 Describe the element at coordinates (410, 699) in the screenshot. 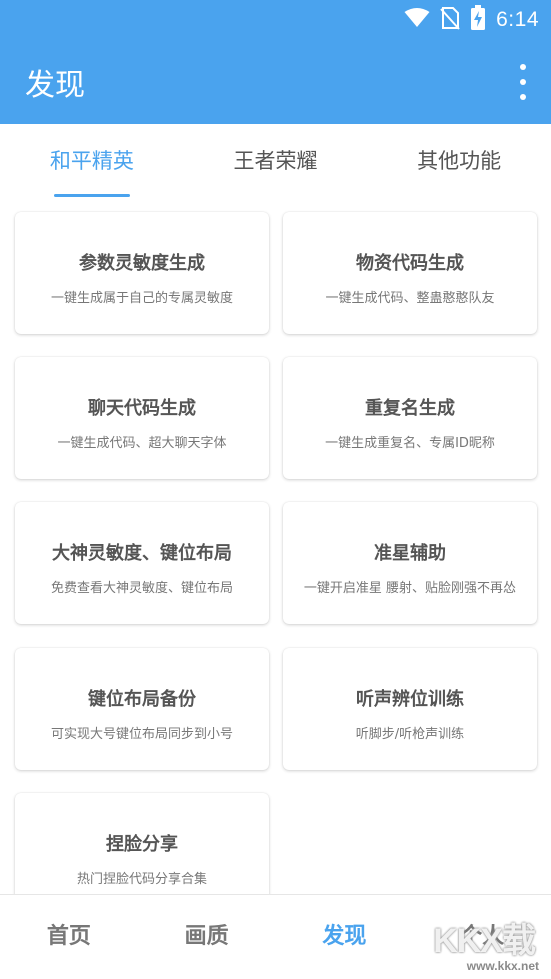

I see `card-title: 听声辨位训练` at that location.